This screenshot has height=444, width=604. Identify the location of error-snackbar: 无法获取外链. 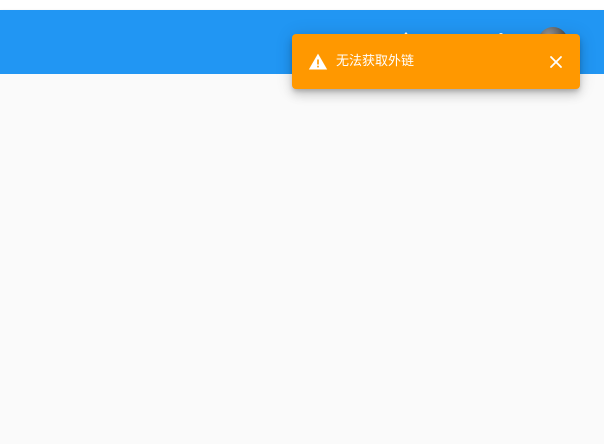
(436, 61).